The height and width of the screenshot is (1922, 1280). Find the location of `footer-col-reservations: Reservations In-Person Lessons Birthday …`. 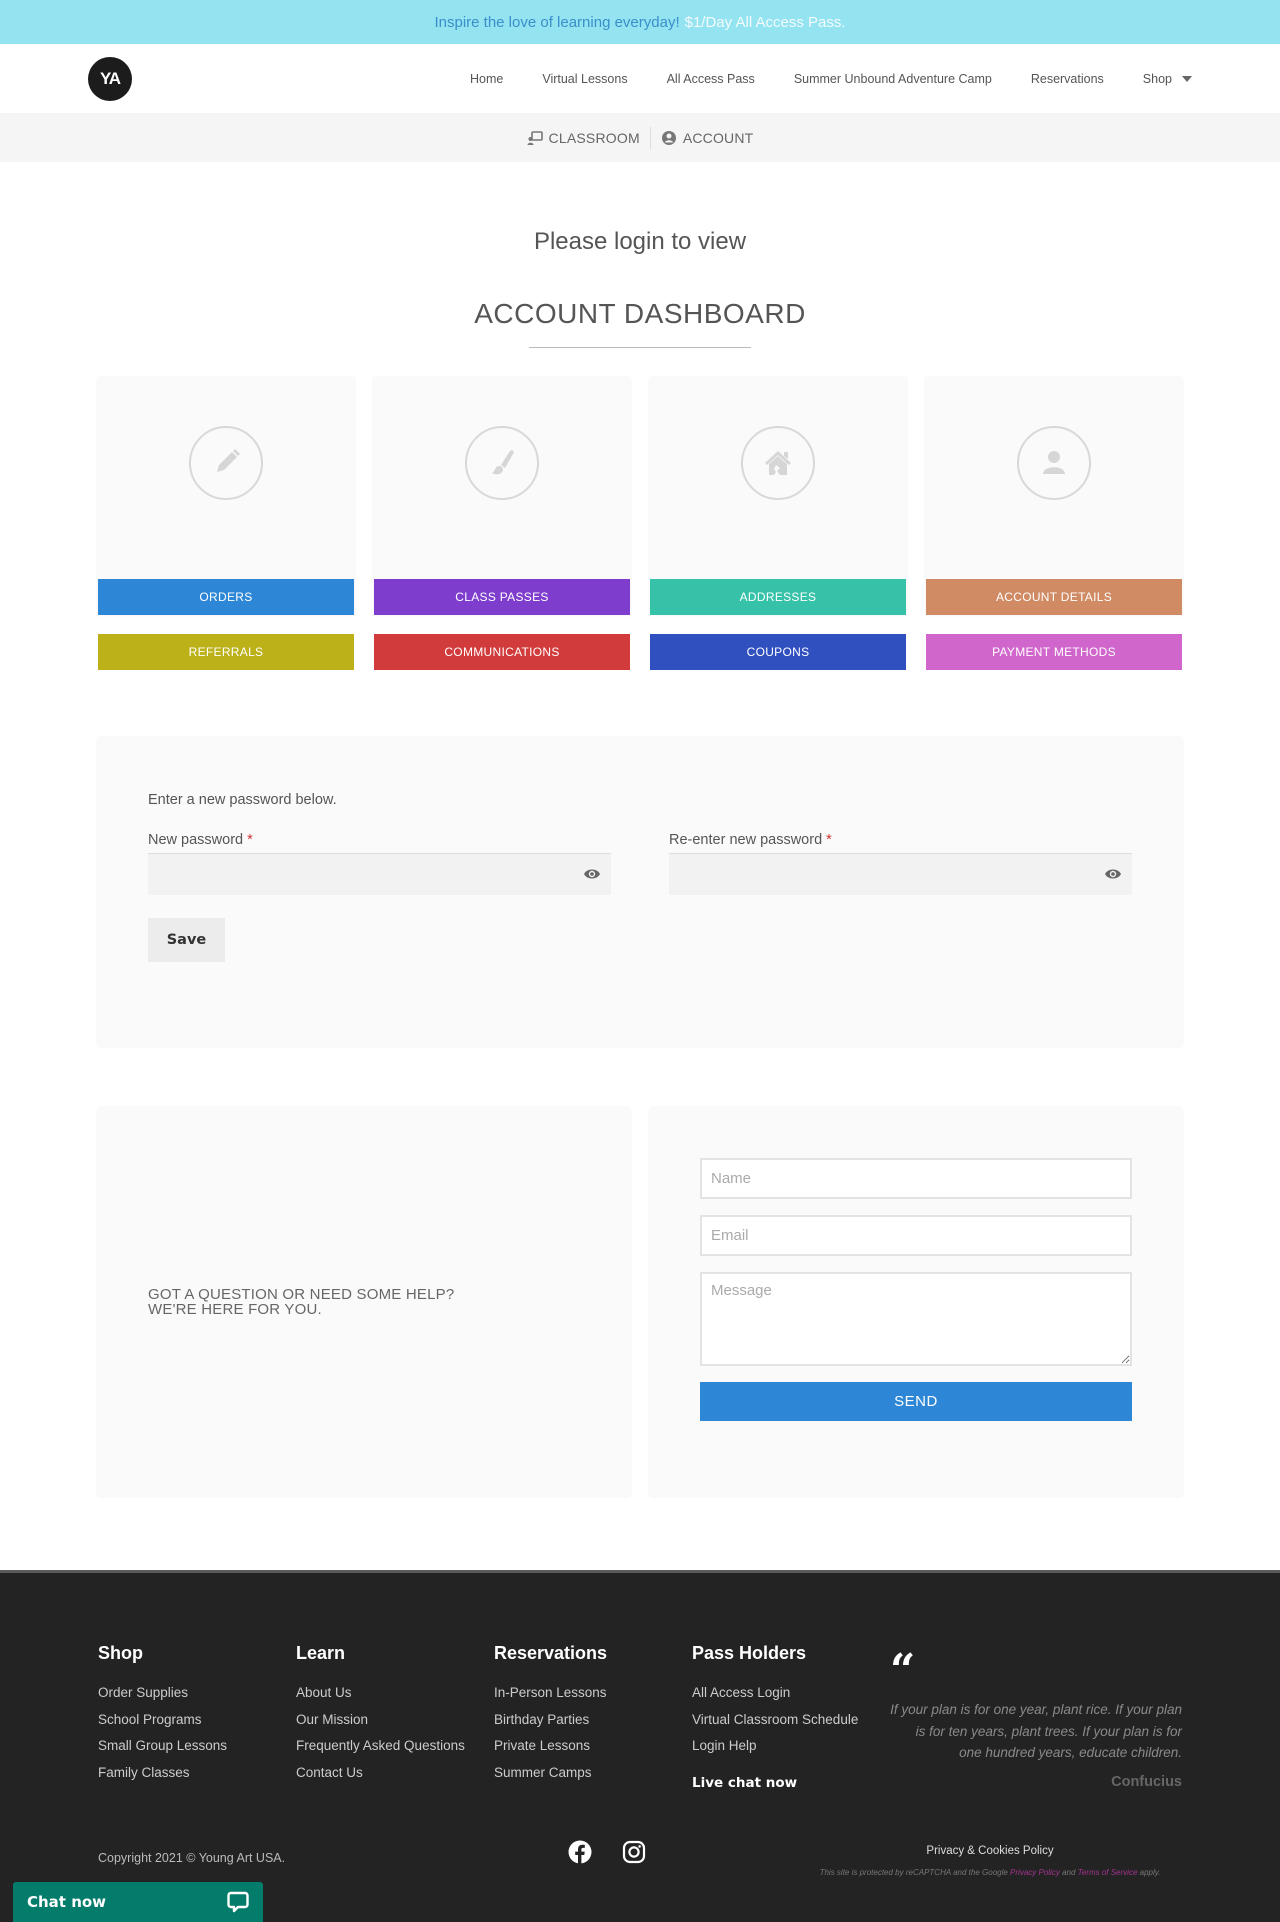

footer-col-reservations: Reservations In-Person Lessons Birthday … is located at coordinates (593, 1719).